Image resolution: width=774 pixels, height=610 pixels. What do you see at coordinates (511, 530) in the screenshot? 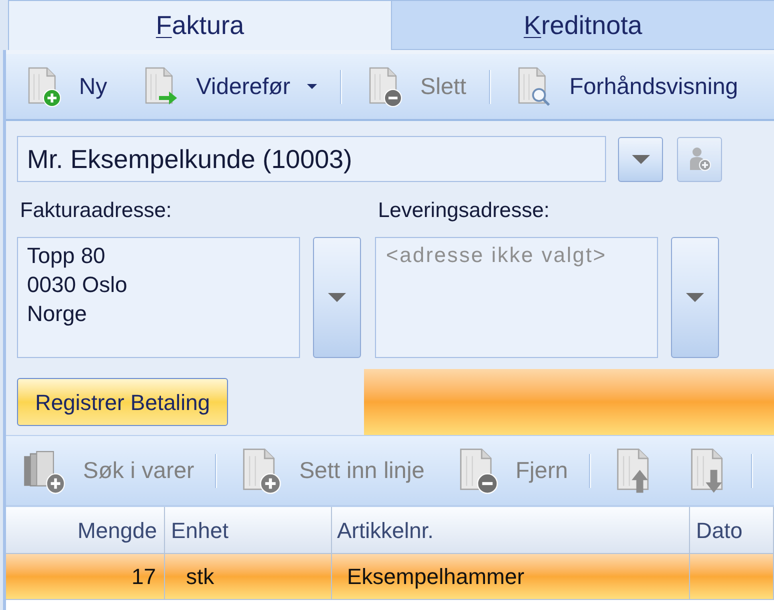
I see `column-header: Artikkelnr.` at bounding box center [511, 530].